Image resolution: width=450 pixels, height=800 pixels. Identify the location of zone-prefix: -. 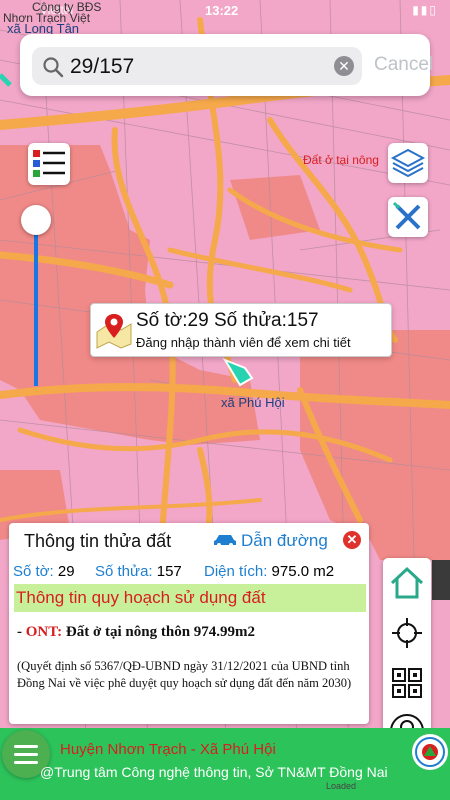
(21, 632).